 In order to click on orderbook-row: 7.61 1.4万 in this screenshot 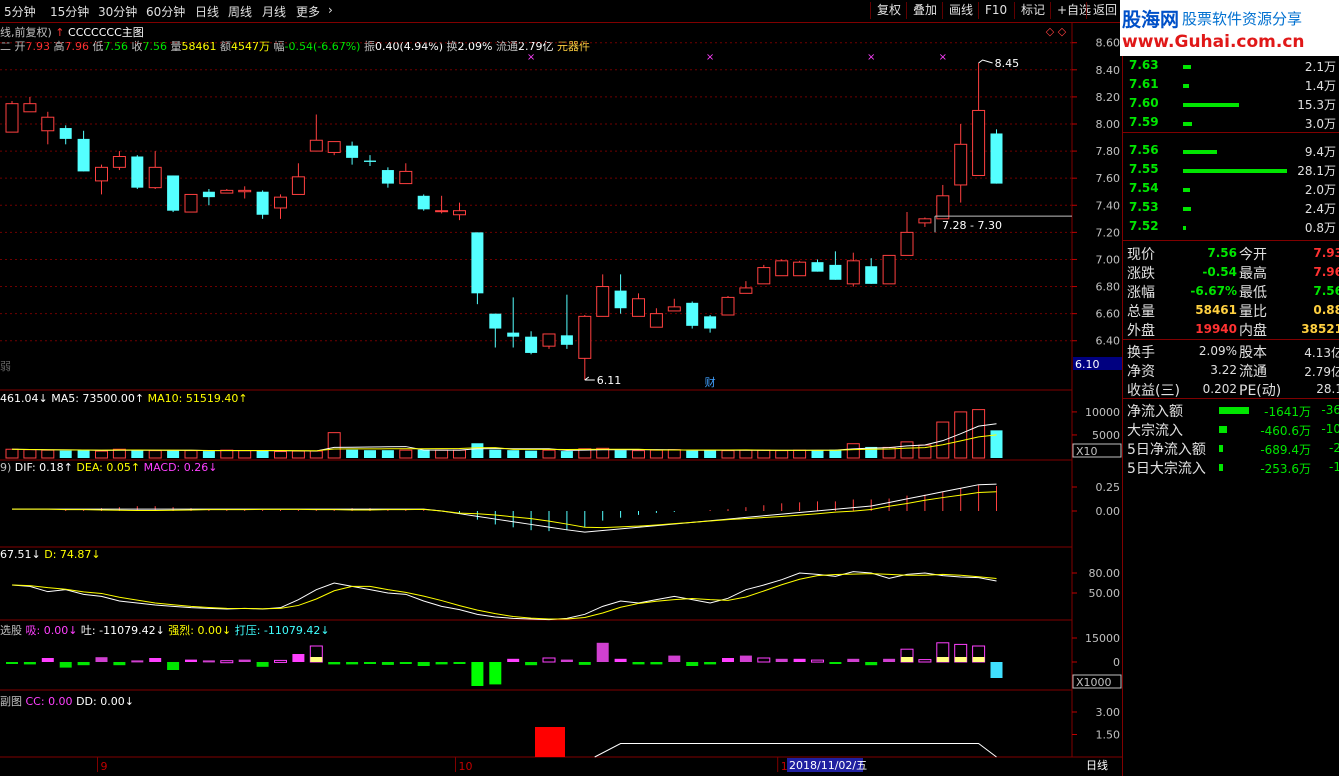, I will do `click(1232, 85)`.